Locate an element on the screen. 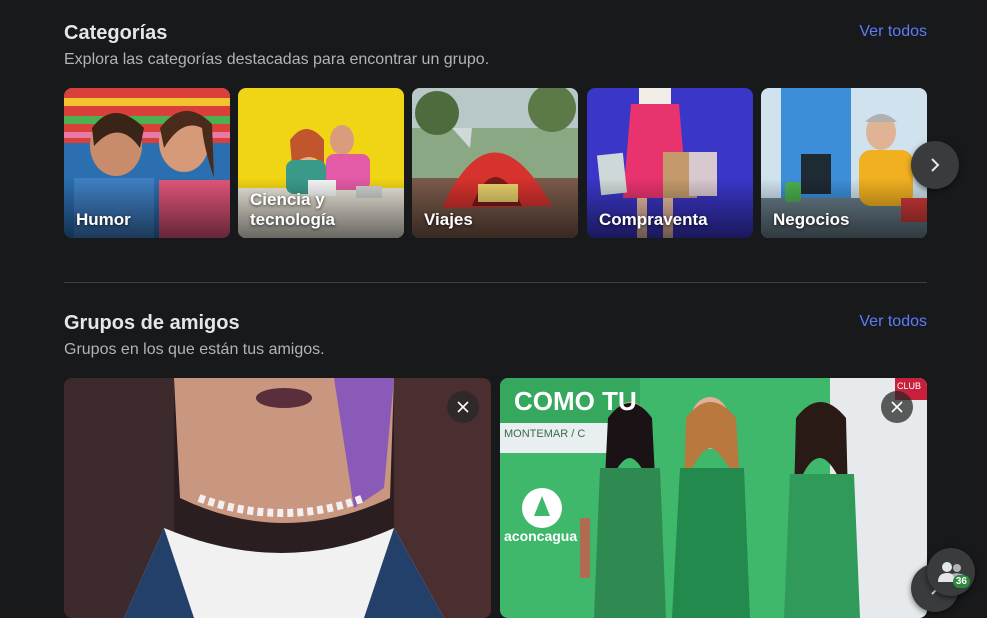 Image resolution: width=987 pixels, height=618 pixels. photo-corner-badge: CLUB is located at coordinates (909, 386).